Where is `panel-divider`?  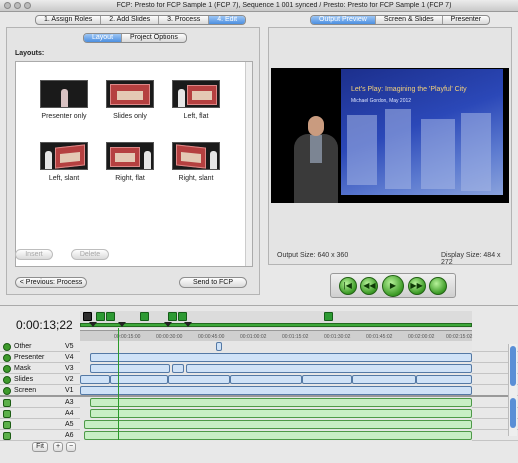
panel-divider is located at coordinates (259, 305).